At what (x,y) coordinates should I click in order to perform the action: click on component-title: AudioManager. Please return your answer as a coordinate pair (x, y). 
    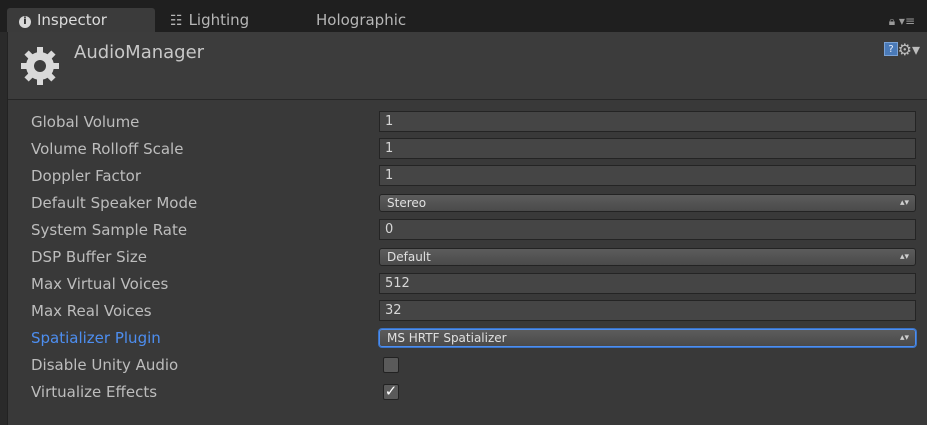
    Looking at the image, I should click on (139, 52).